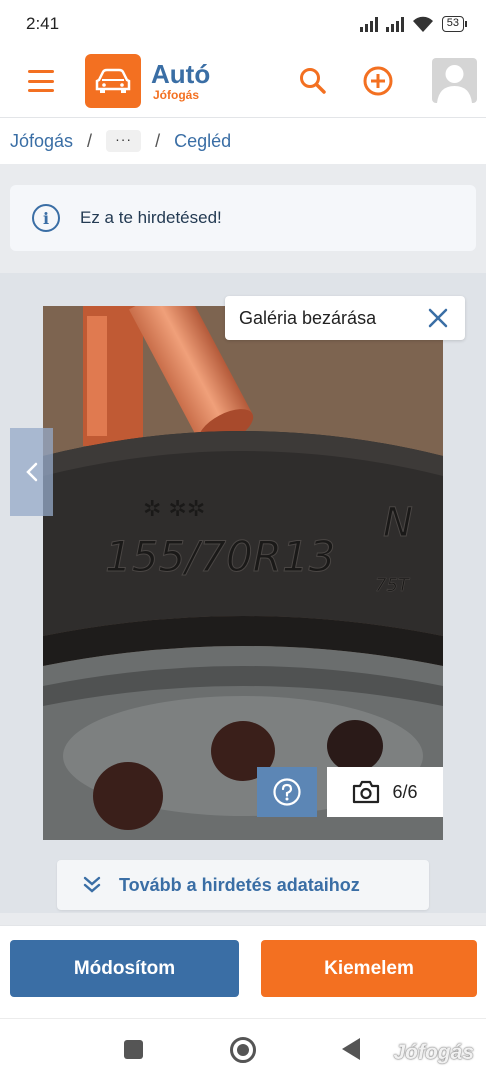 The width and height of the screenshot is (486, 1080). Describe the element at coordinates (147, 81) in the screenshot. I see `site-logo: Autó Jófogás` at that location.